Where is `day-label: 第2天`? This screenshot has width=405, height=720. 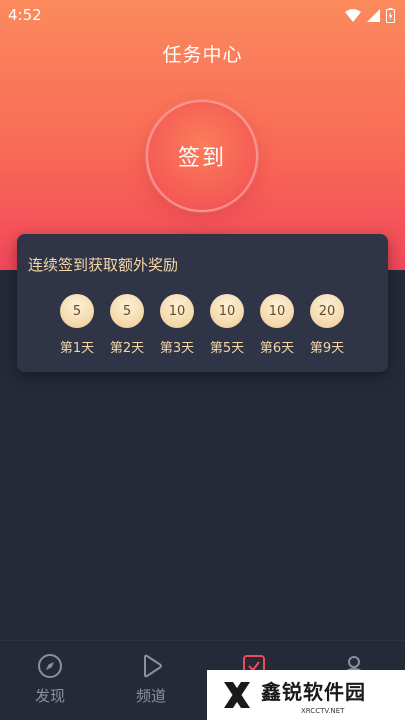
day-label: 第2天 is located at coordinates (127, 348).